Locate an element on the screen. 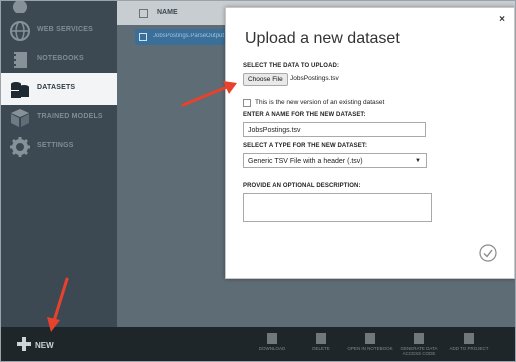 The height and width of the screenshot is (362, 516). datasets-icon is located at coordinates (20, 90).